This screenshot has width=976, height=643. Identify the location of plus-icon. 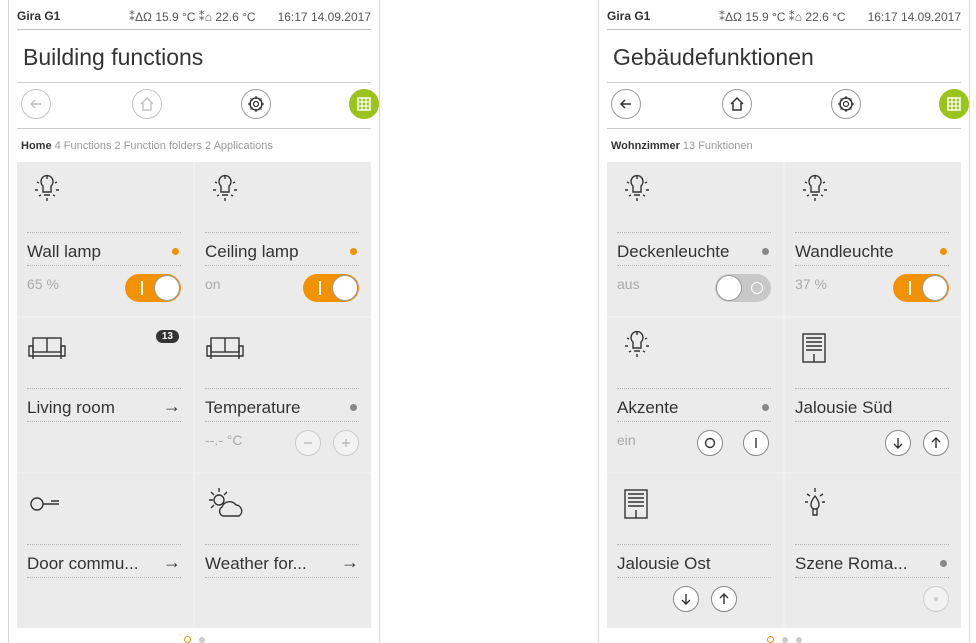
(346, 443).